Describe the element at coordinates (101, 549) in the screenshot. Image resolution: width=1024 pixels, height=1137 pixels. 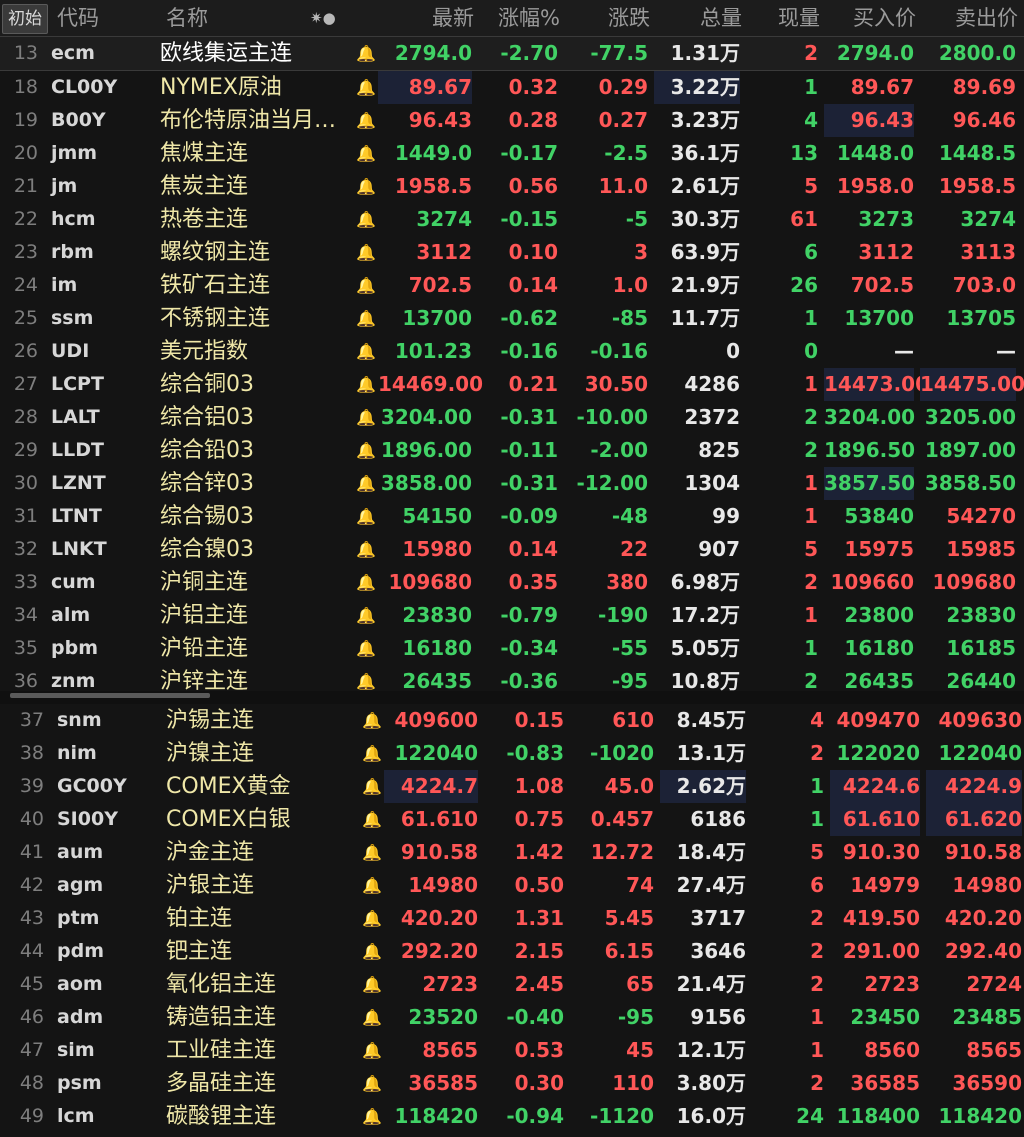
I see `symbol-code: LNKT` at that location.